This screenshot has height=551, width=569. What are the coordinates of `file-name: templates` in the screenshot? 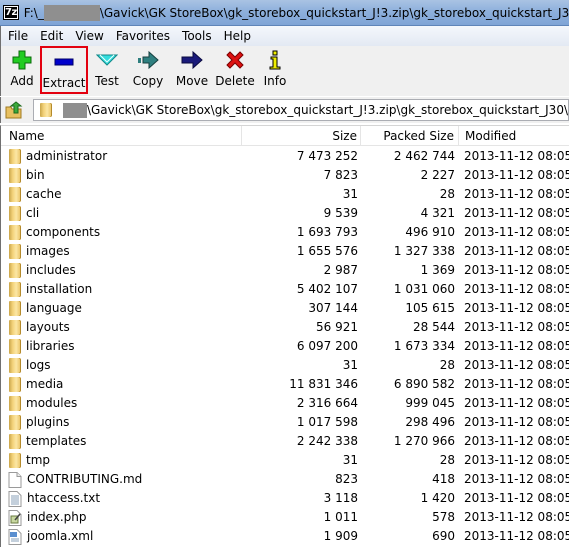 It's located at (56, 441).